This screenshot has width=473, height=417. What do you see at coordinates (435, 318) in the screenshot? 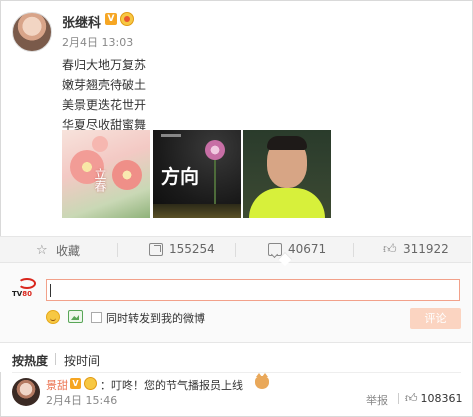
I see `submit-comment-button: 评论` at bounding box center [435, 318].